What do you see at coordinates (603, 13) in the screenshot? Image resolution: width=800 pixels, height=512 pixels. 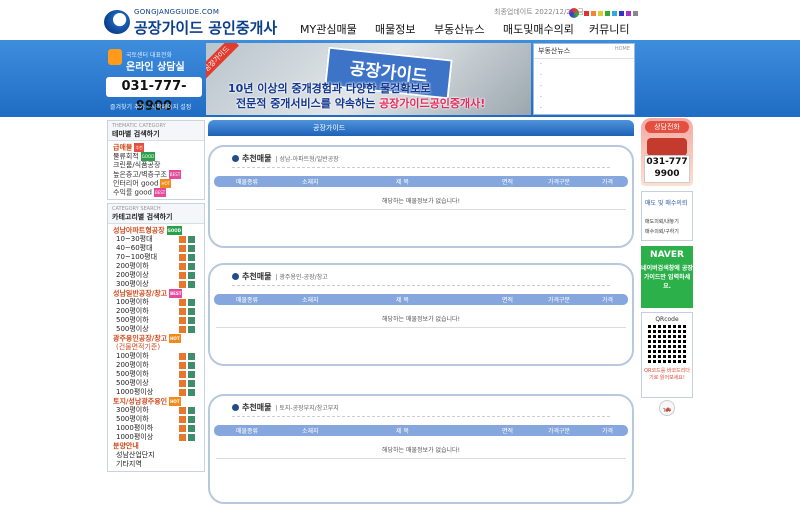 I see `color-palette` at bounding box center [603, 13].